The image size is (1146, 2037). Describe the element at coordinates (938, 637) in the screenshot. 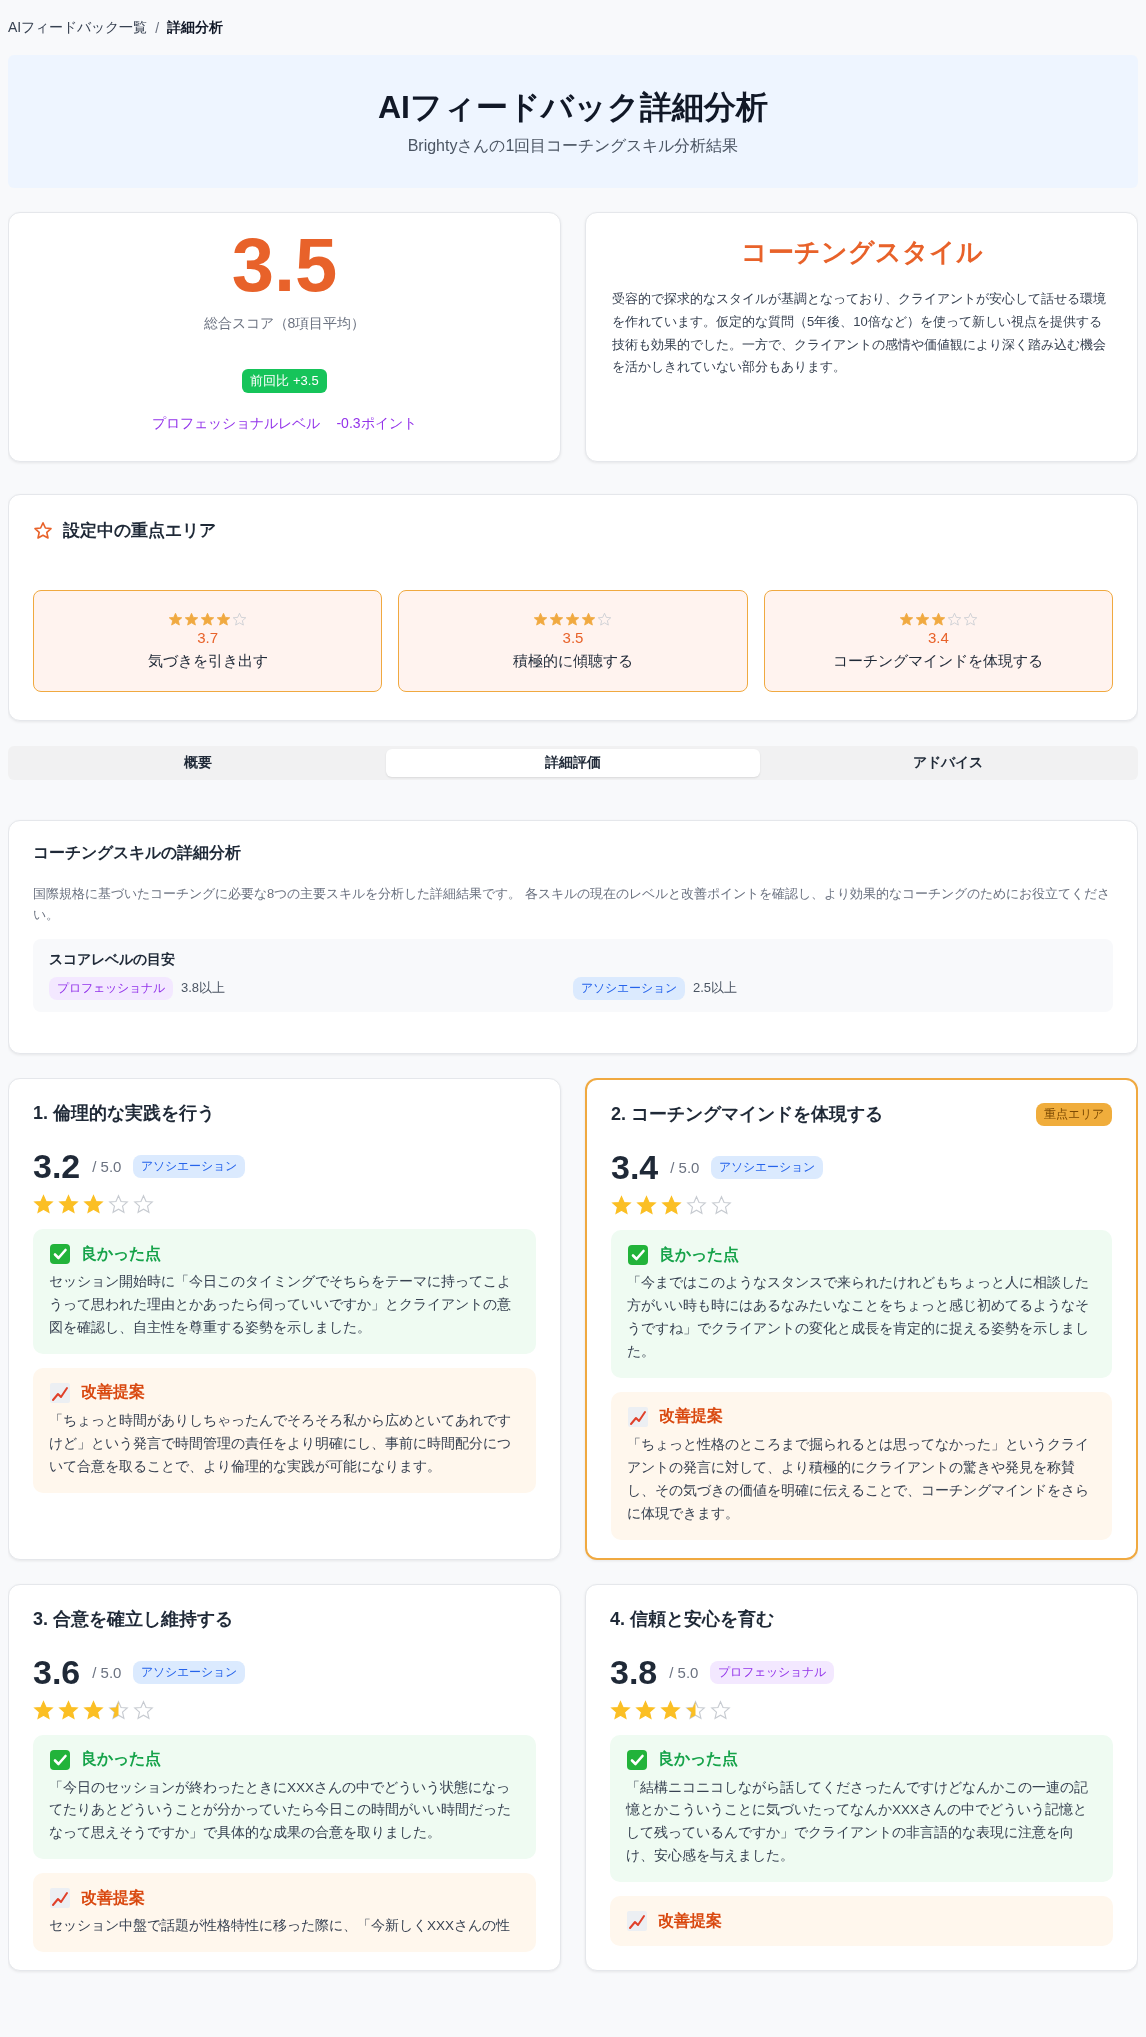

I see `focus-score: 3.4` at that location.